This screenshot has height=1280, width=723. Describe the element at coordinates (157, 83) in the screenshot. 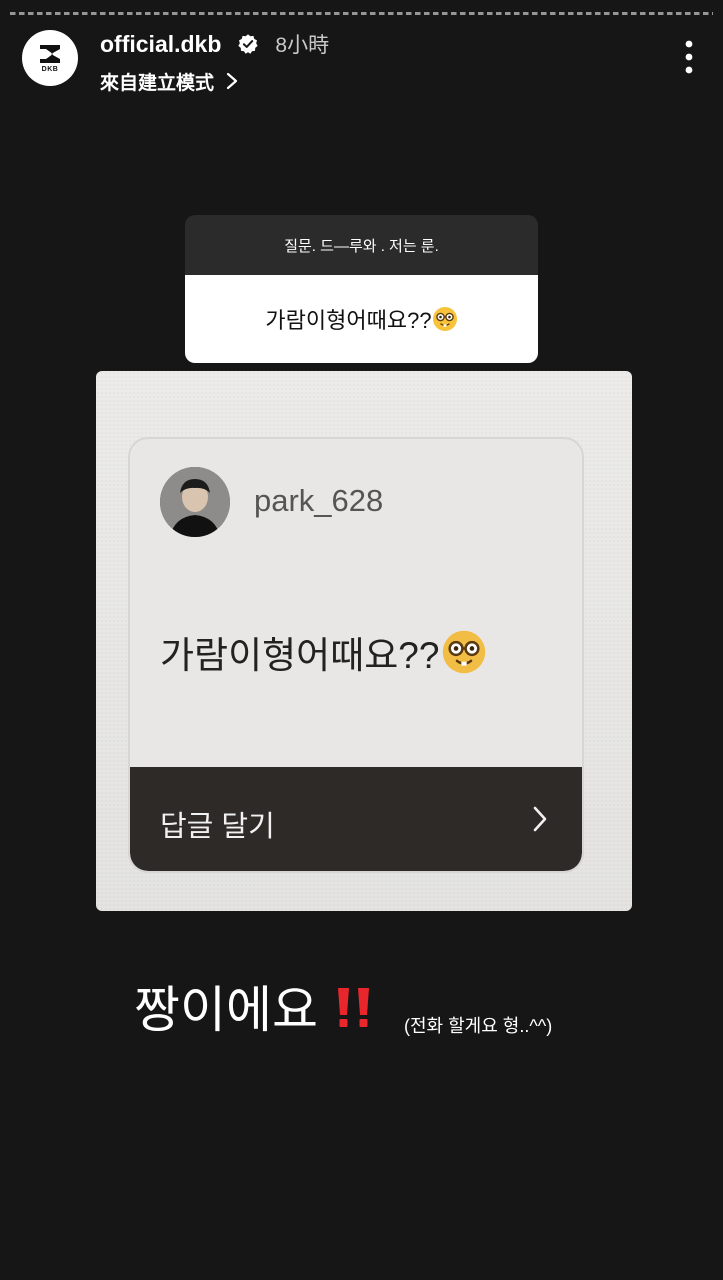

I see `creation-mode-label: 來自建立模式` at that location.